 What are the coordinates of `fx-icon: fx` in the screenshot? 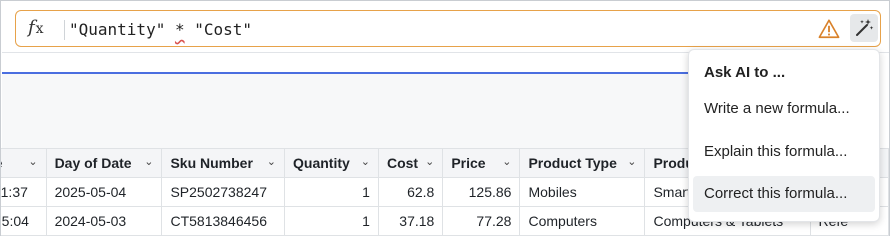 It's located at (36, 27).